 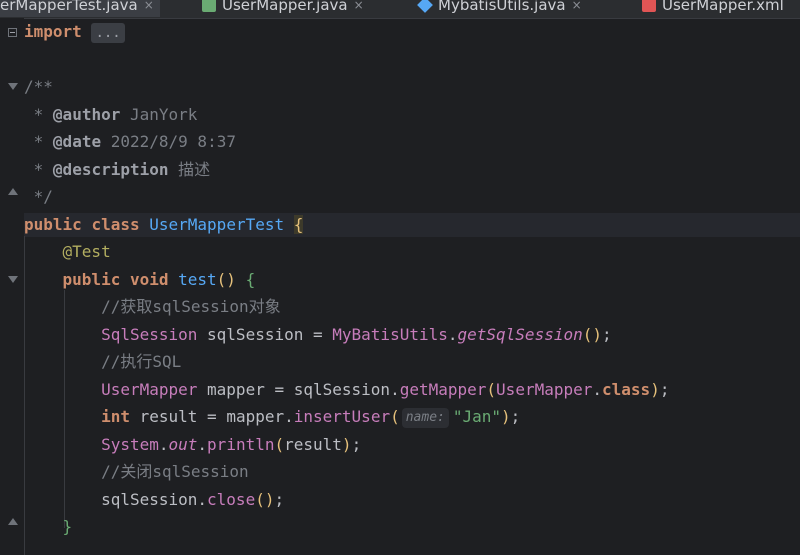 What do you see at coordinates (67, 526) in the screenshot?
I see `code-line-method-close: }` at bounding box center [67, 526].